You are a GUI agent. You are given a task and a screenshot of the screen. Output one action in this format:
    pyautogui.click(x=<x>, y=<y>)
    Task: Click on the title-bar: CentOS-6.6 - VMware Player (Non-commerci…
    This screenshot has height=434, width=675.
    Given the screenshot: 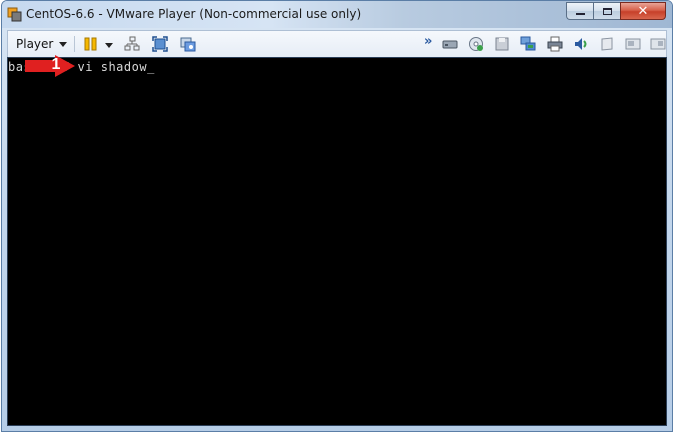 What is the action you would take?
    pyautogui.click(x=337, y=14)
    